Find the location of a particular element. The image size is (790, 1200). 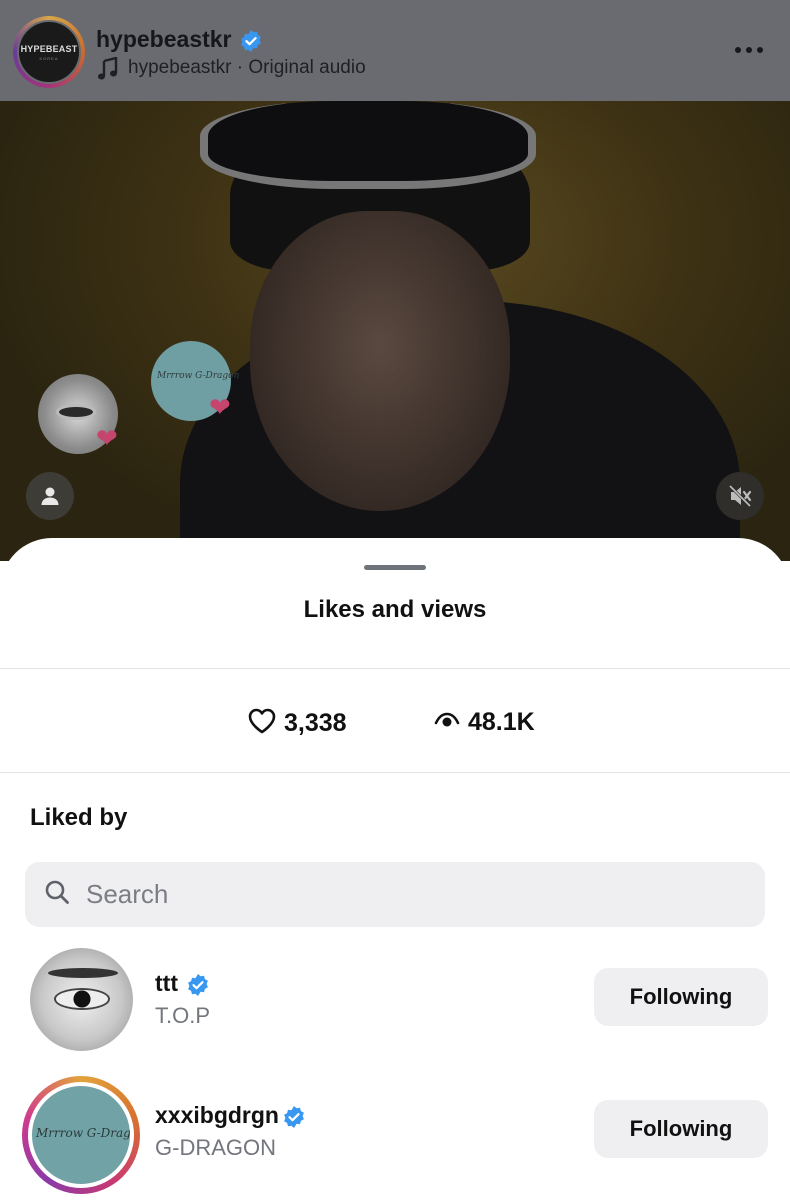

bubble-signature-text: Mrrrow G-Dragon is located at coordinates (198, 376).